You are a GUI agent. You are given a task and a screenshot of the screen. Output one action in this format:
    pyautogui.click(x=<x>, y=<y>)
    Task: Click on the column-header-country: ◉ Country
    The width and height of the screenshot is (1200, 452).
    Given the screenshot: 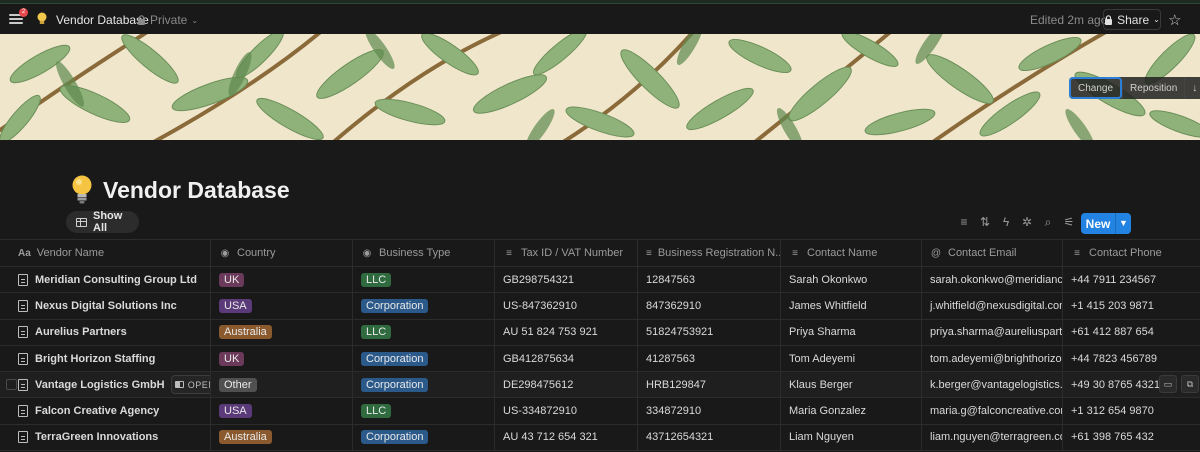 What is the action you would take?
    pyautogui.click(x=282, y=253)
    